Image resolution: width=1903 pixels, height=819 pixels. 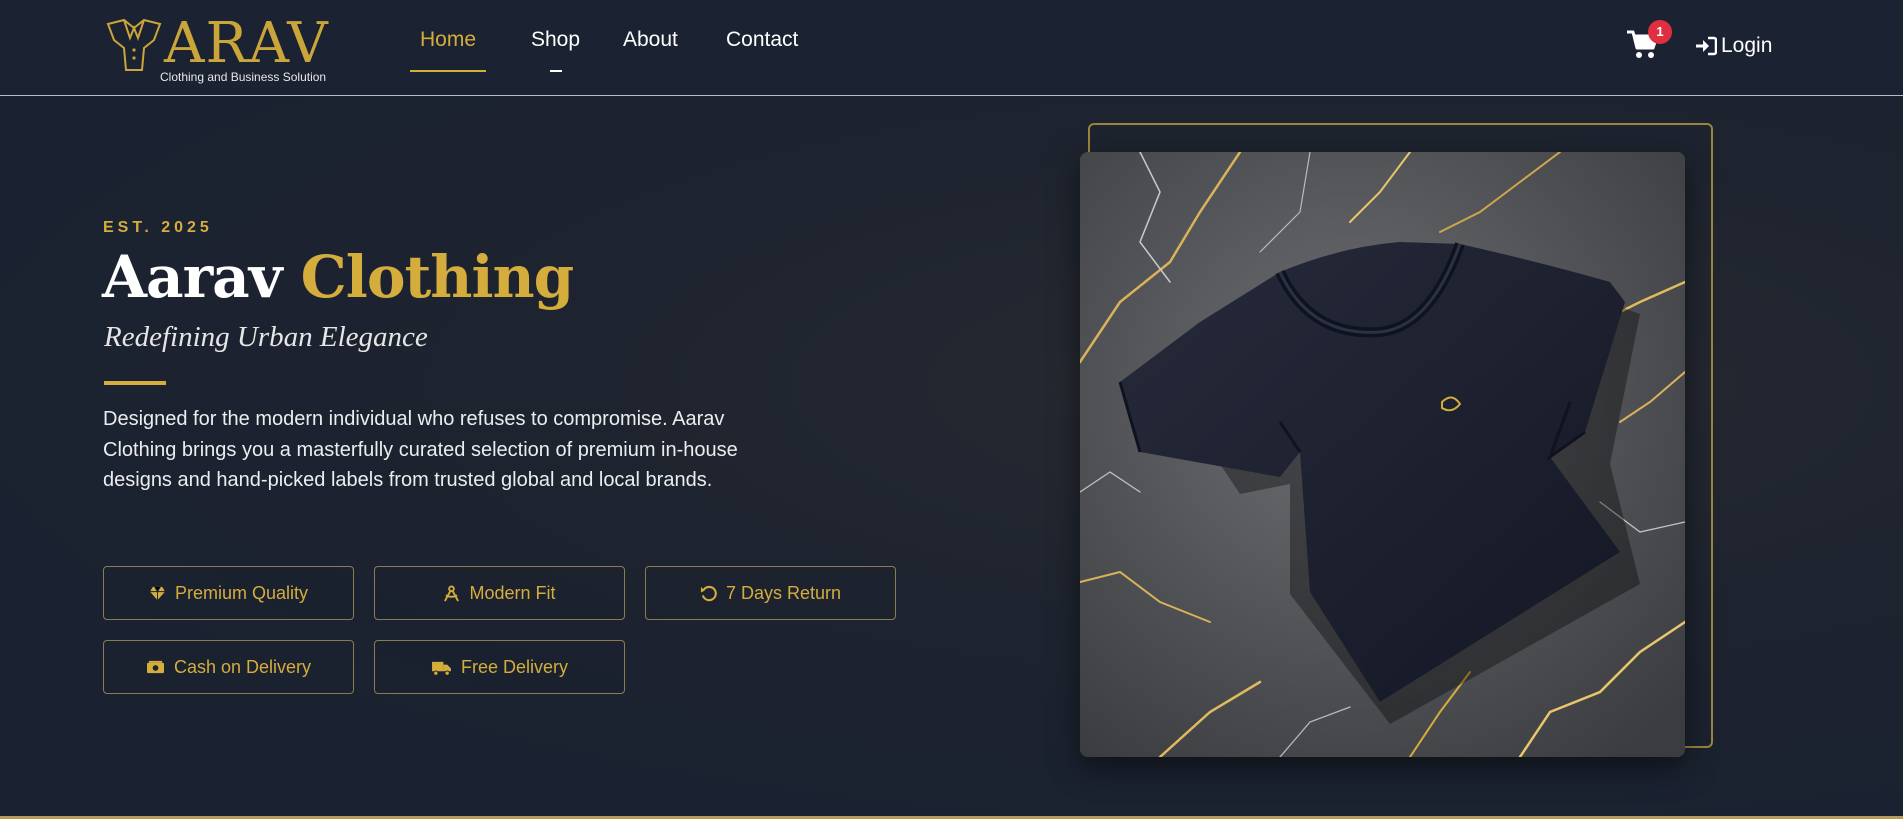 I want to click on nav-home: Home, so click(x=448, y=51).